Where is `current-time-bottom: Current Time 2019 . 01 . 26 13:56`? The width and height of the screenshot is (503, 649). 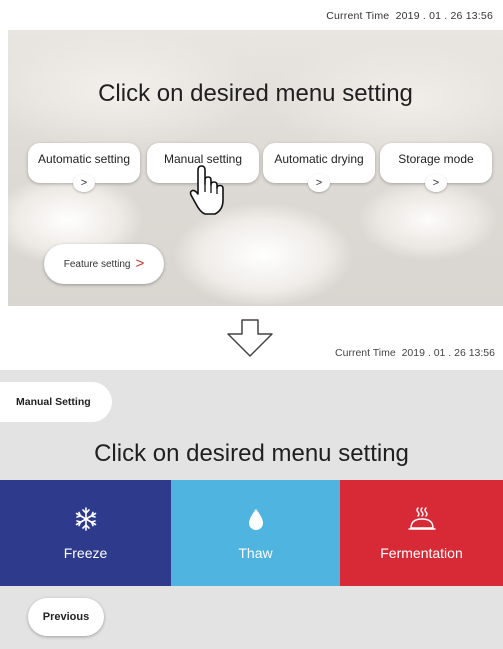
current-time-bottom: Current Time 2019 . 01 . 26 13:56 is located at coordinates (415, 353).